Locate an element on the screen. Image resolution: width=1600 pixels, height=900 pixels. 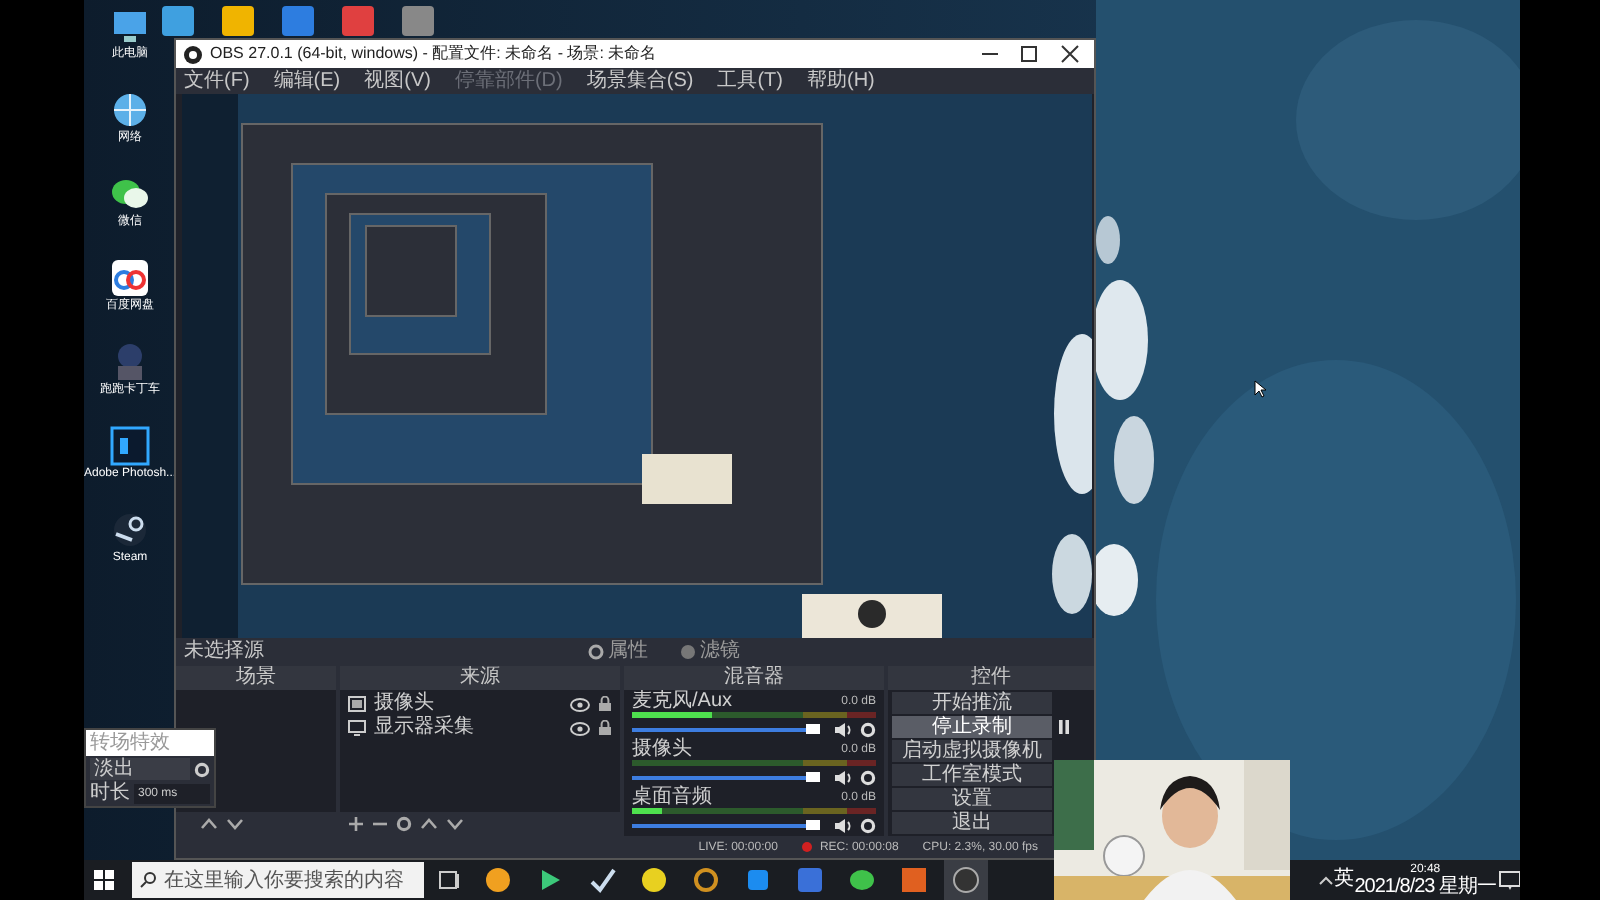
dock-title: 控件 is located at coordinates (991, 678).